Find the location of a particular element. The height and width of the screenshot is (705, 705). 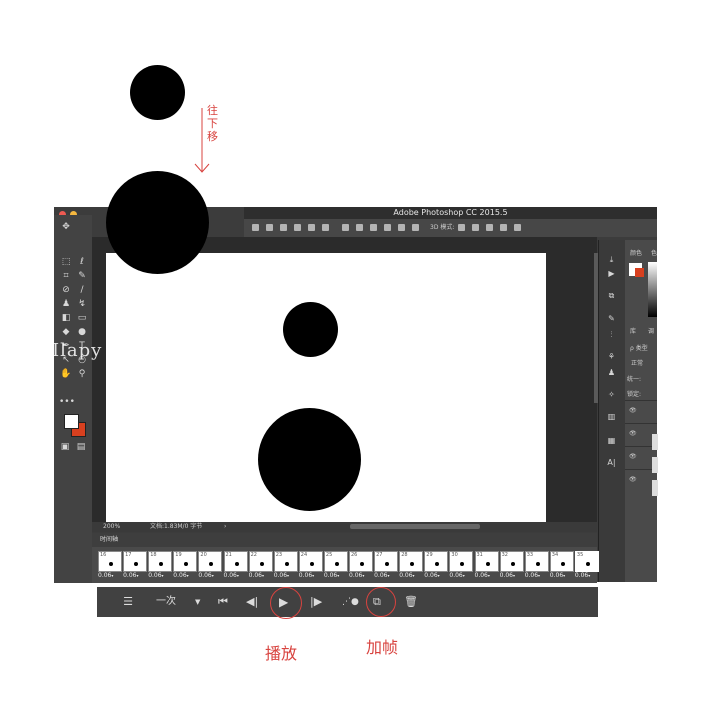

timeline-frame: 16 0.06▾ is located at coordinates (110, 566).